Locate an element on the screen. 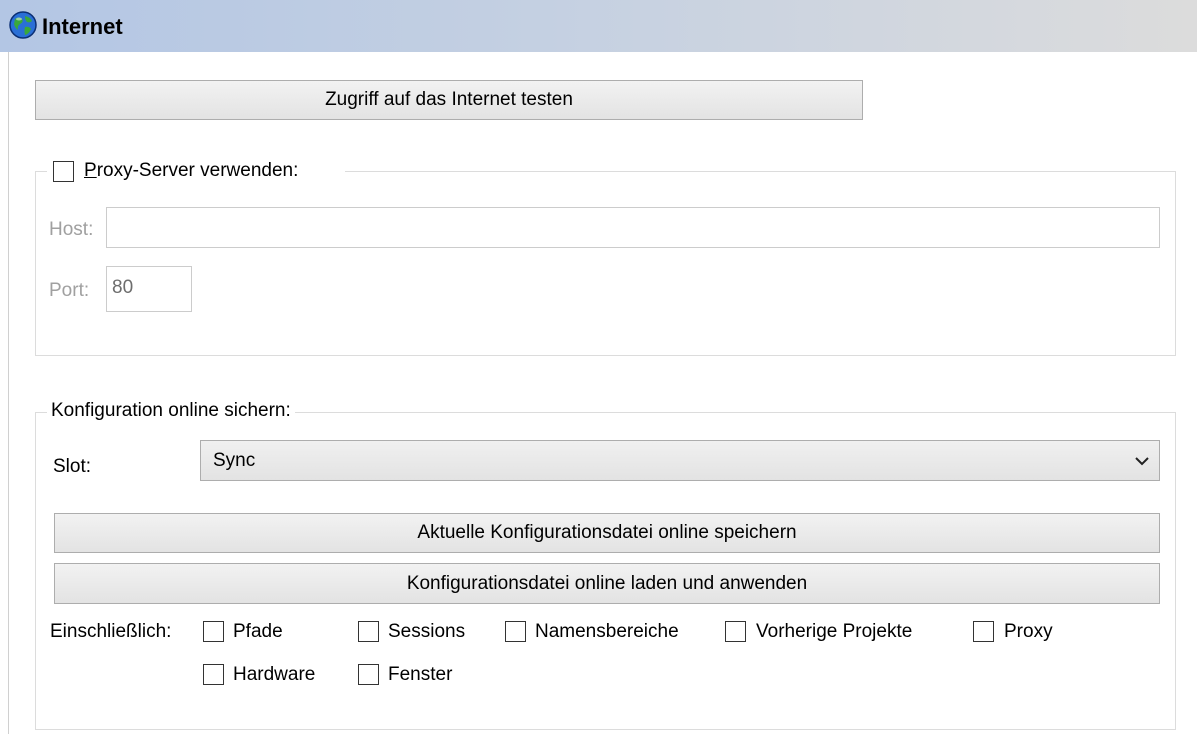  include-proxy-label: Proxy is located at coordinates (1028, 632).